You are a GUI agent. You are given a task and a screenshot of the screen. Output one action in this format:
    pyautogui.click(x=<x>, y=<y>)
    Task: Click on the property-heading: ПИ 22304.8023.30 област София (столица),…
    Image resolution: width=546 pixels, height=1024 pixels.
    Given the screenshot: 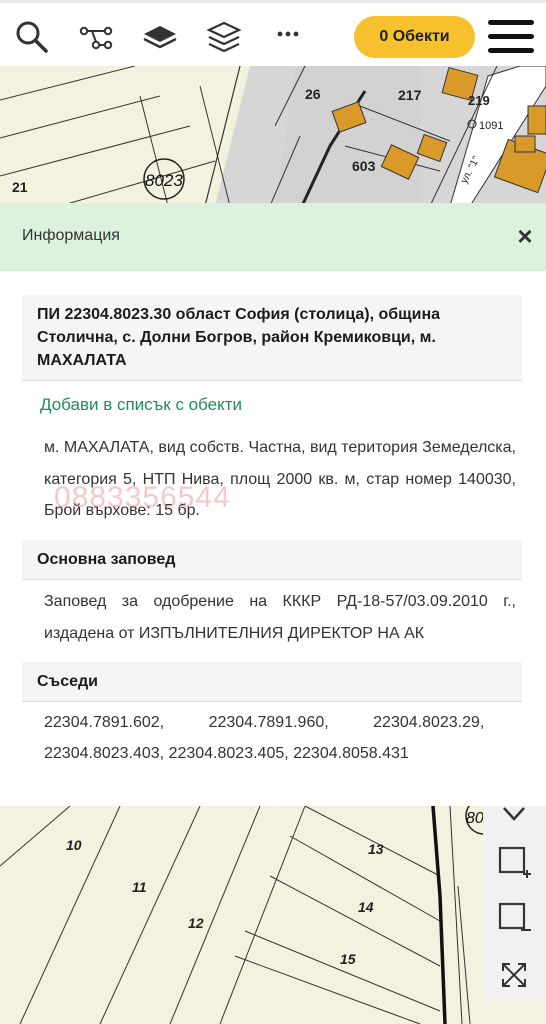 What is the action you would take?
    pyautogui.click(x=272, y=338)
    